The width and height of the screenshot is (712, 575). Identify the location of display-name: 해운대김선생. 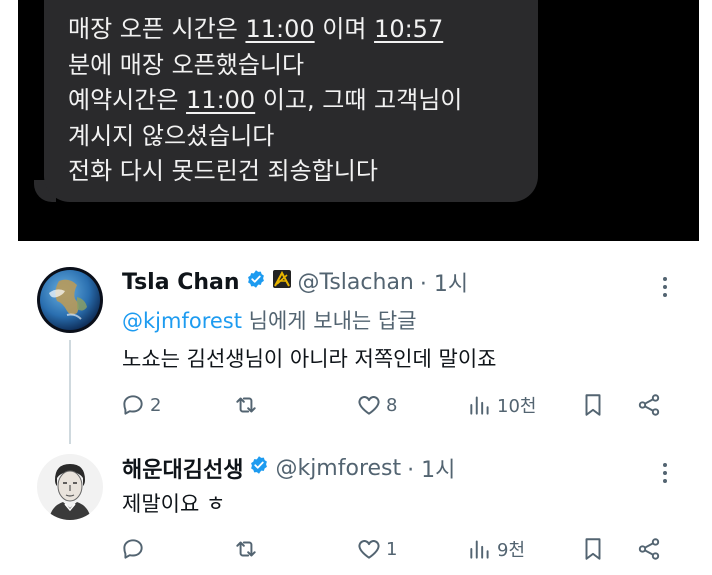
(182, 468).